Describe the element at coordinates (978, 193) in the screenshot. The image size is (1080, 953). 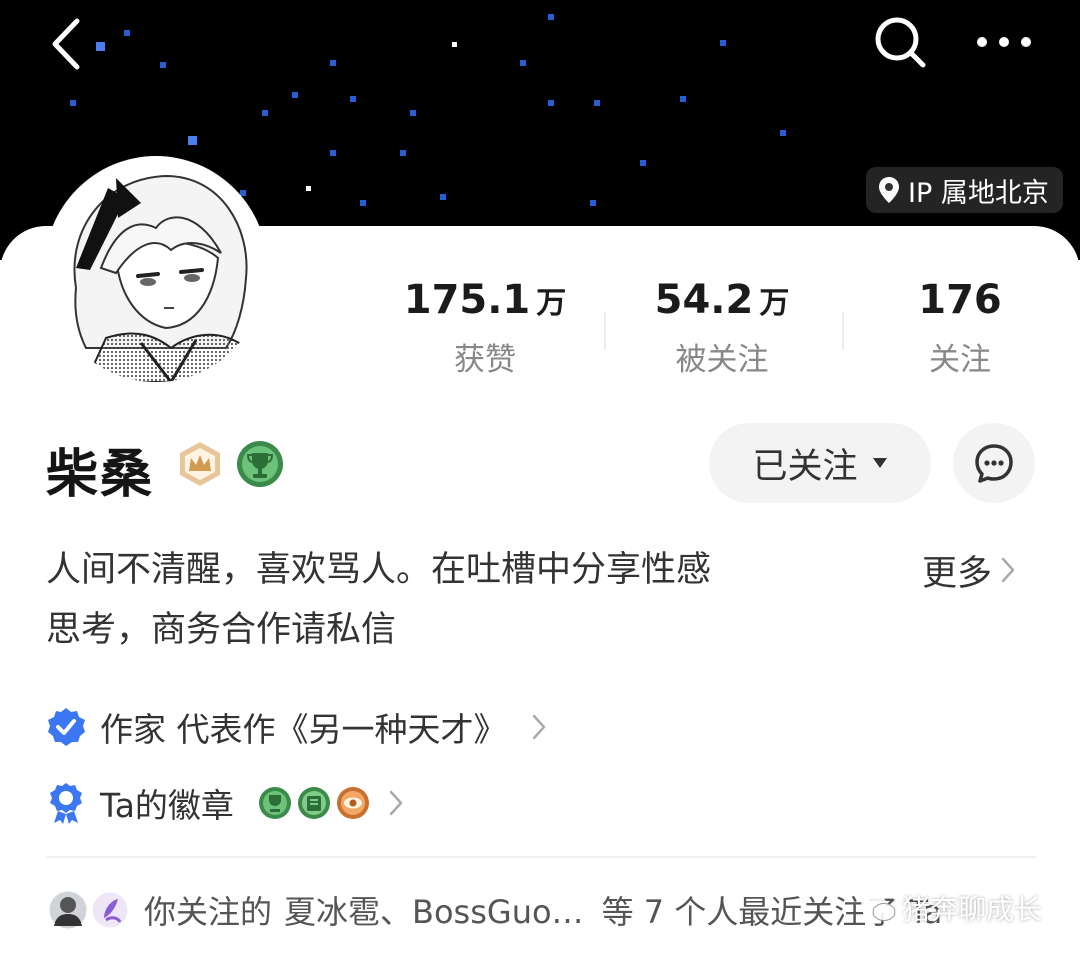
I see `ip-location-text: IP 属地北京` at that location.